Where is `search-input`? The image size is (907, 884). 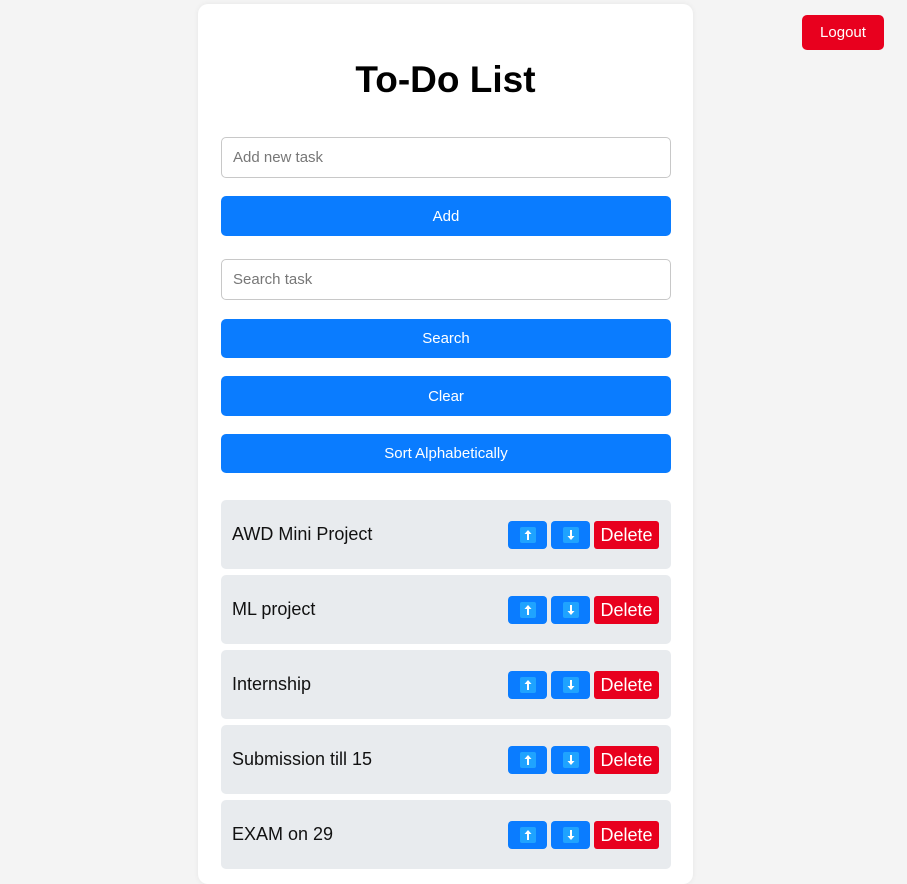 search-input is located at coordinates (446, 279).